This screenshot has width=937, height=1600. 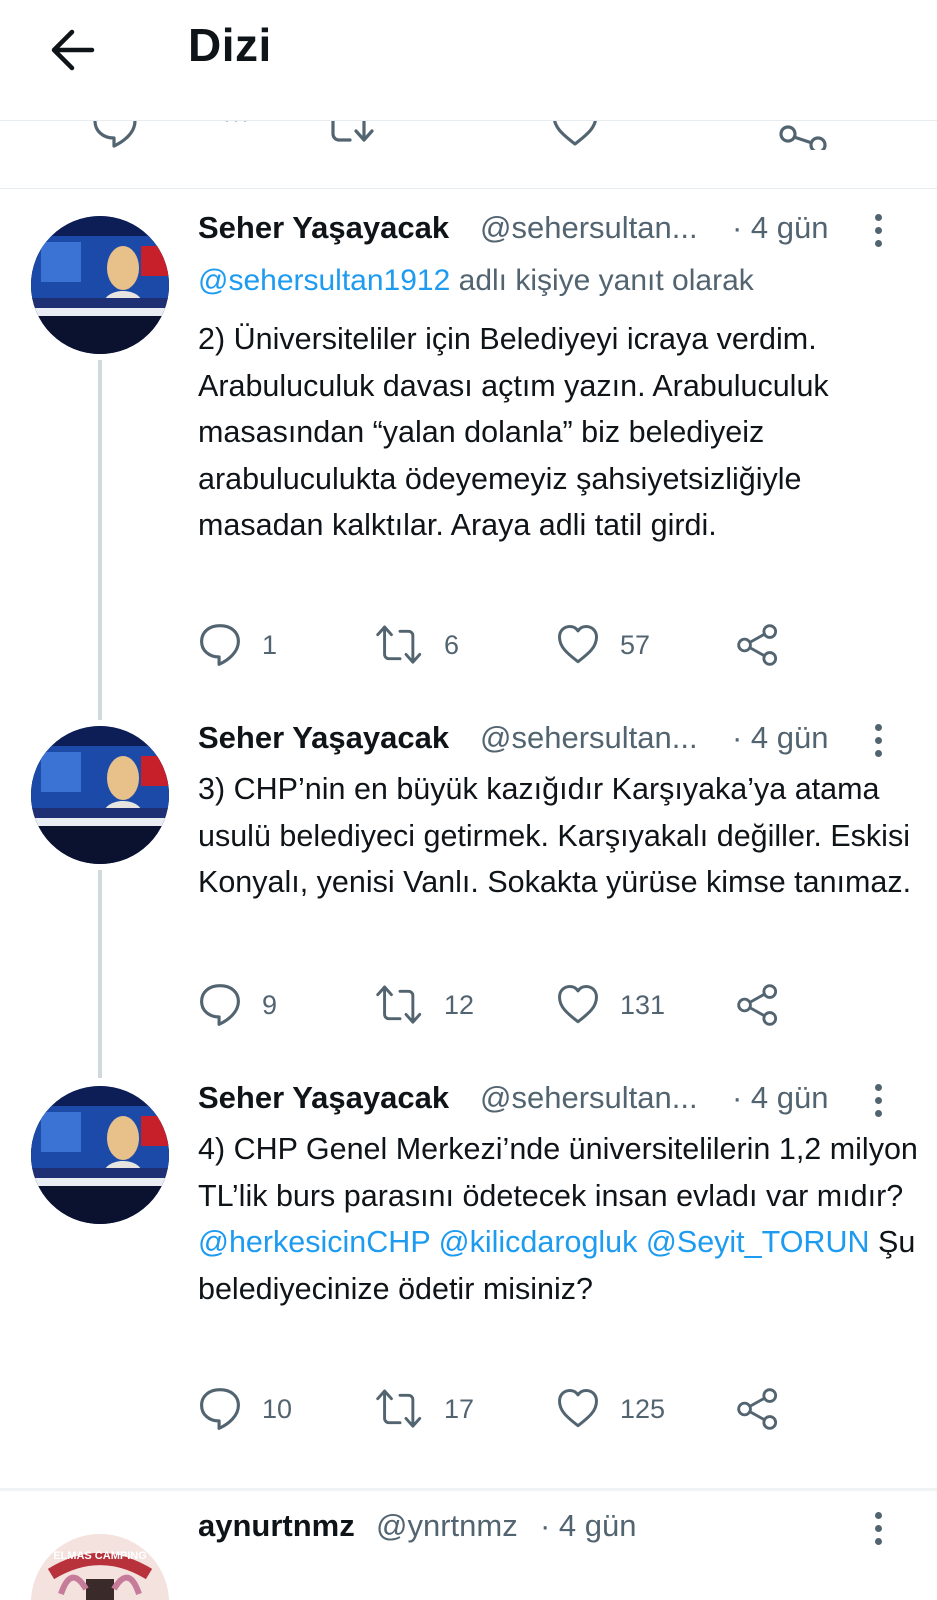 What do you see at coordinates (324, 280) in the screenshot?
I see `reply-mention-link: @sehersultan1912` at bounding box center [324, 280].